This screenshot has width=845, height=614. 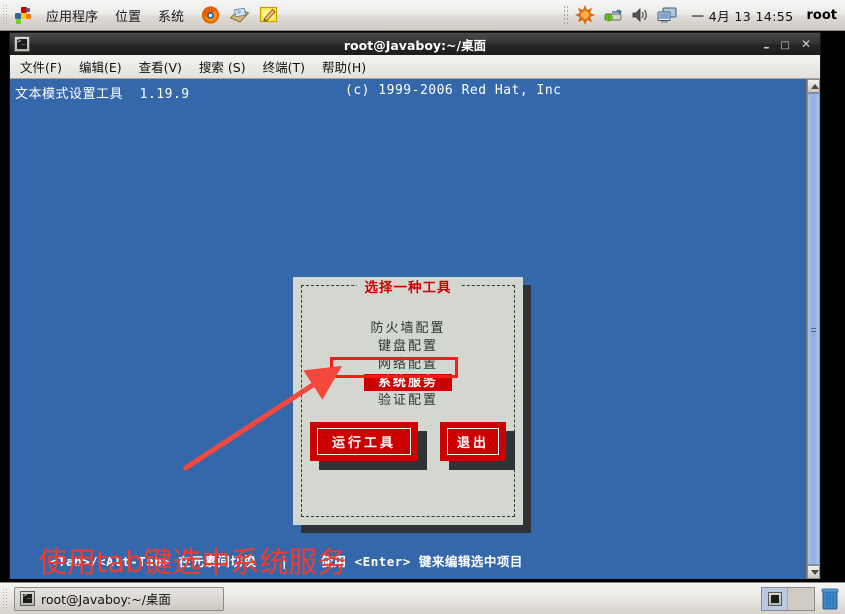 I want to click on tray-grip, so click(x=566, y=15).